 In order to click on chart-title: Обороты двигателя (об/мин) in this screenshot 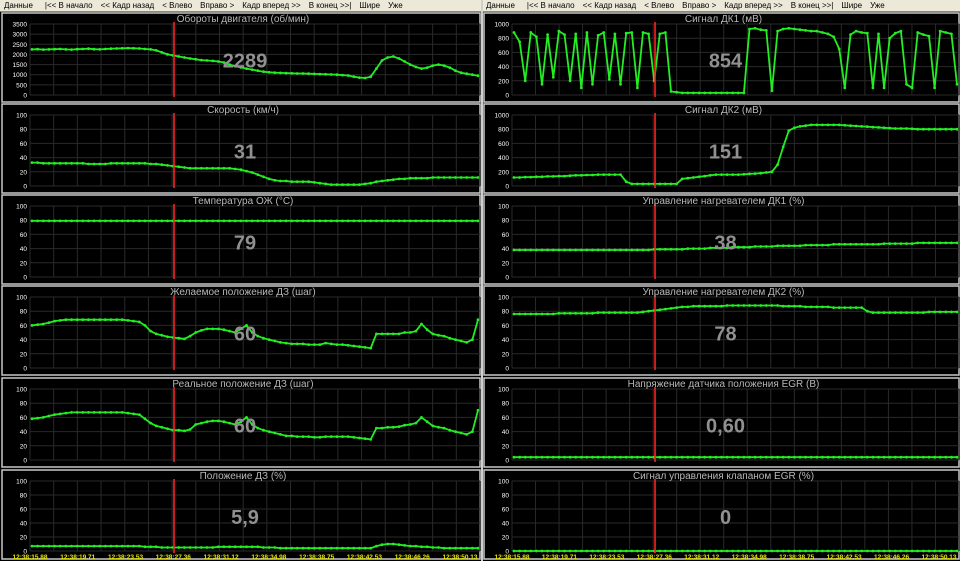, I will do `click(243, 19)`.